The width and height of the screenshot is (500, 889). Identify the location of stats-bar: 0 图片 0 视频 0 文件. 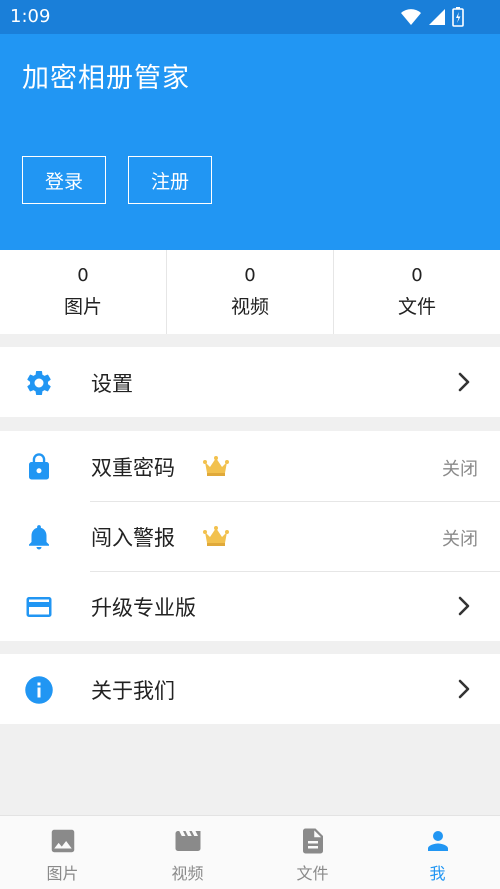
(250, 292).